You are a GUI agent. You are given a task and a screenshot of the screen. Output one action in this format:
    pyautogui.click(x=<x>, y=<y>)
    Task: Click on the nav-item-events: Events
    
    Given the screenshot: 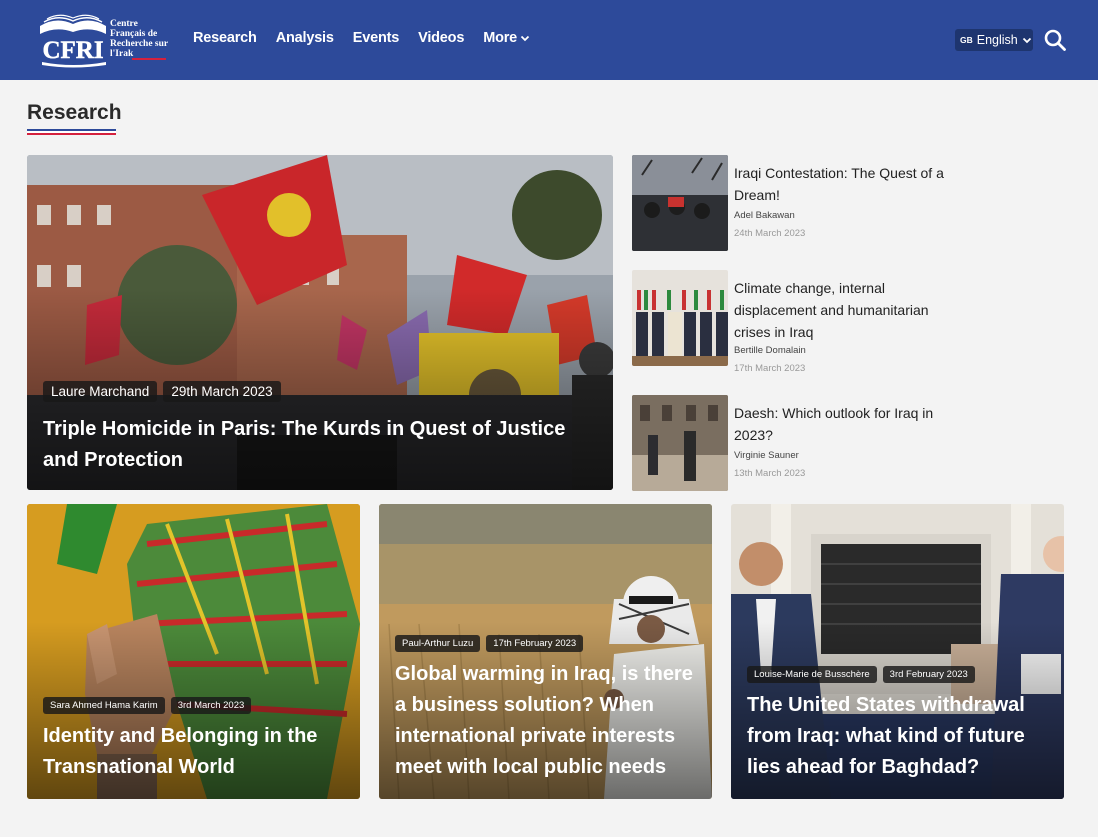 What is the action you would take?
    pyautogui.click(x=376, y=38)
    